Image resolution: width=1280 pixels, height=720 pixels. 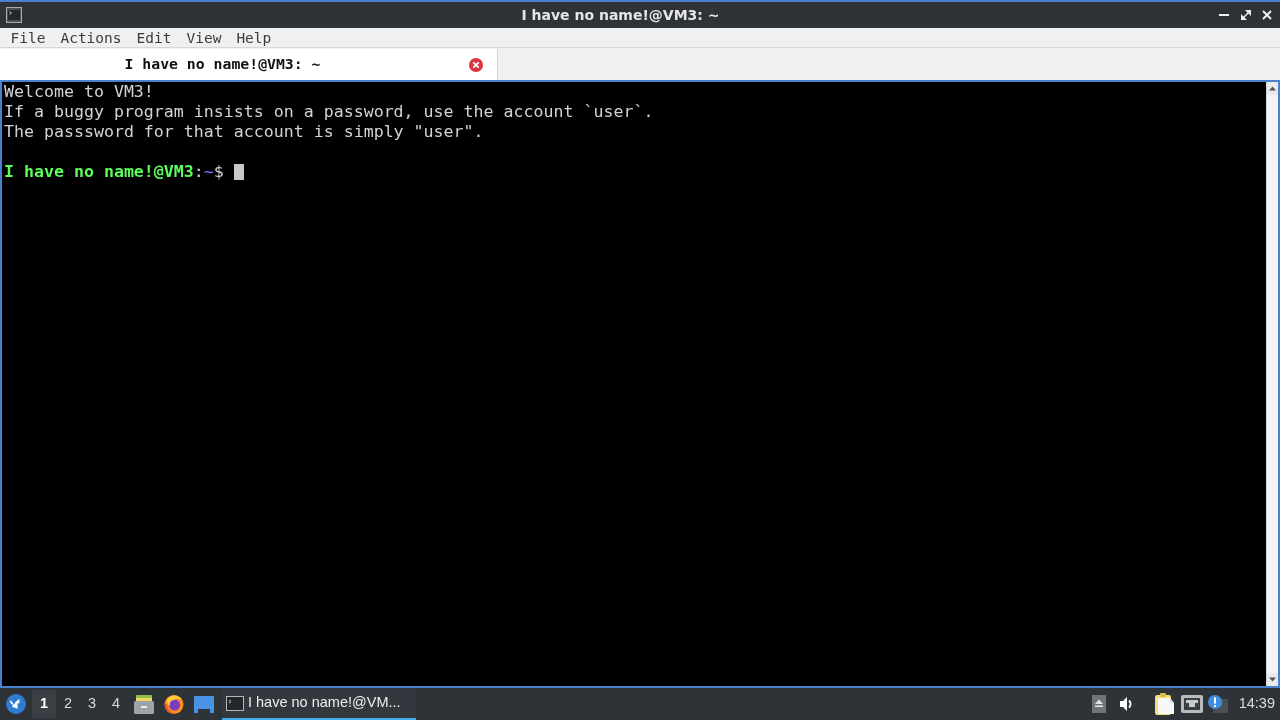 I want to click on terminal-output-line: If a buggy program insists on a password, use the account `user`., so click(x=329, y=112).